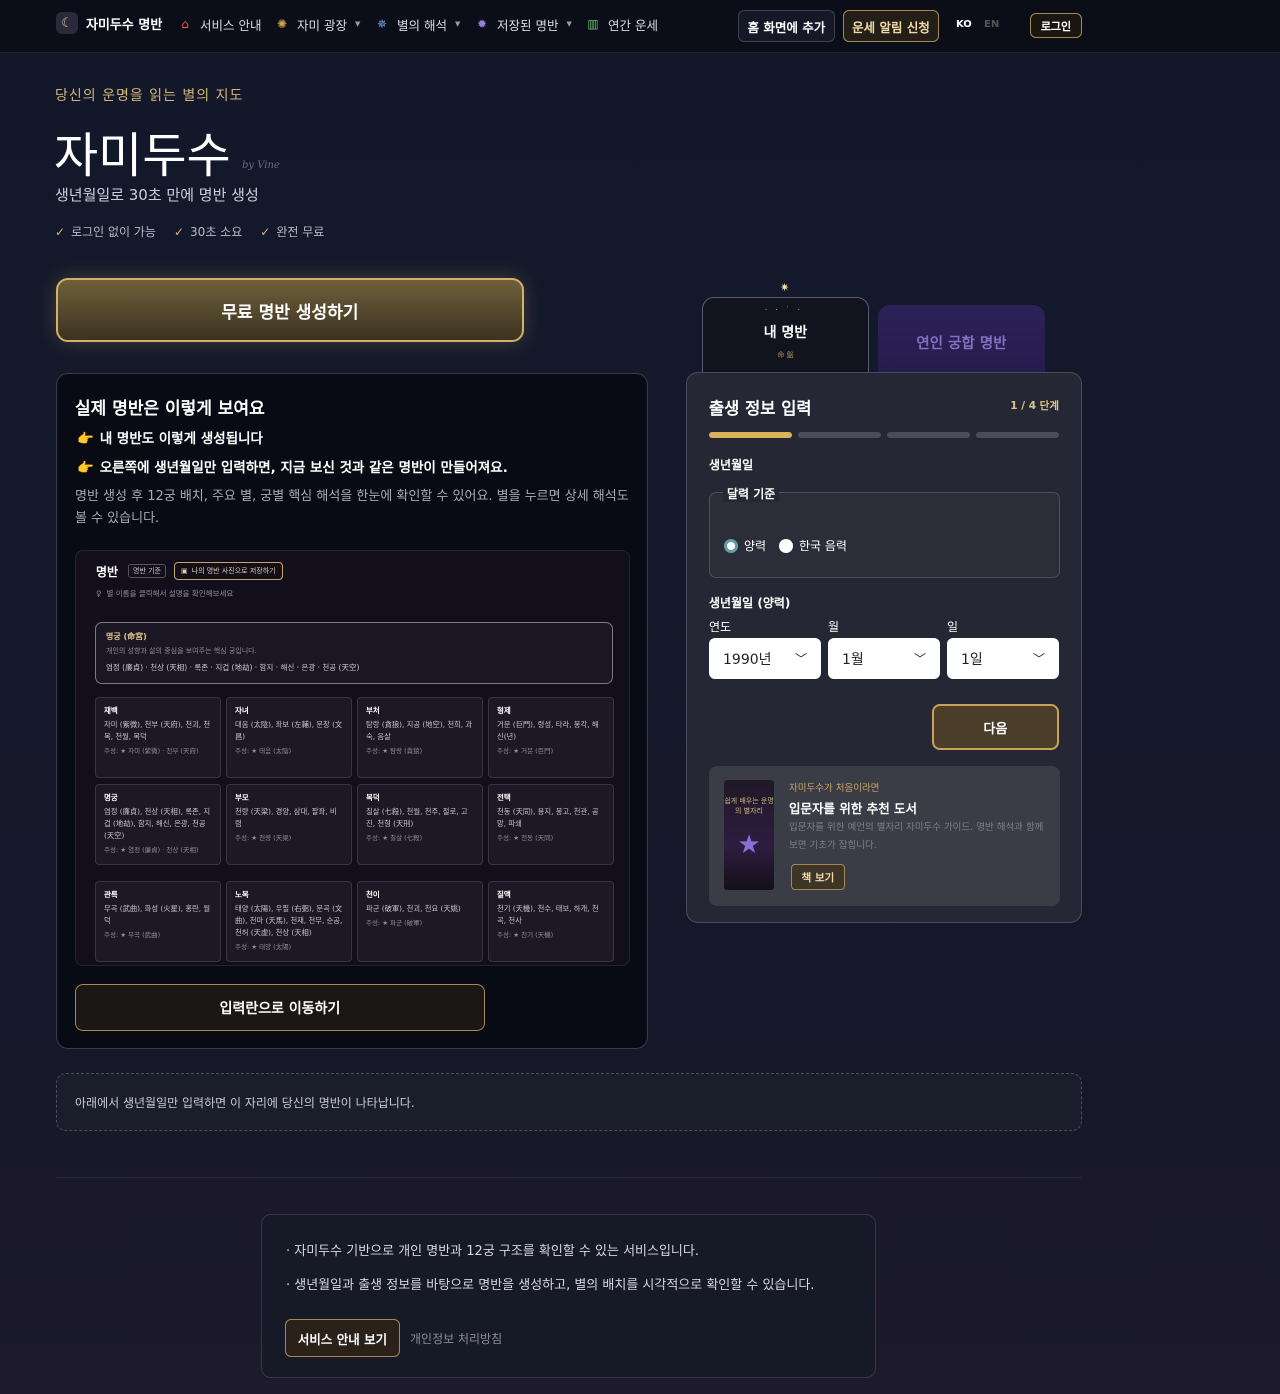 Image resolution: width=1280 pixels, height=1394 pixels. Describe the element at coordinates (818, 877) in the screenshot. I see `view-book-button: 책 보기` at that location.